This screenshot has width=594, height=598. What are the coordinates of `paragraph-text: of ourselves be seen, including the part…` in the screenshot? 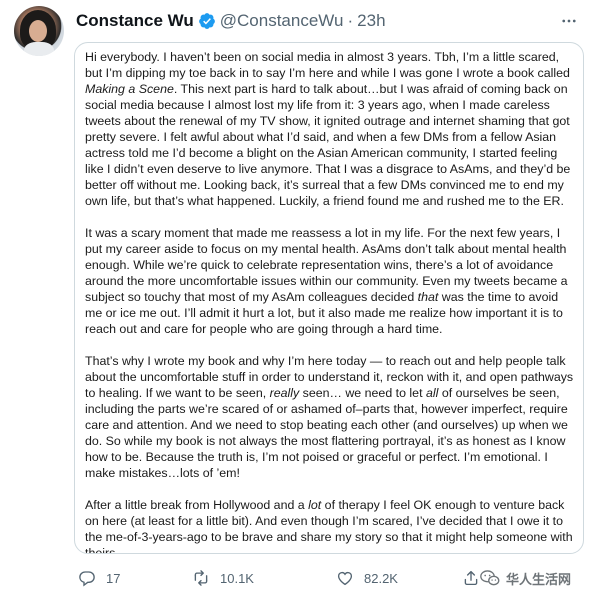 It's located at (326, 433).